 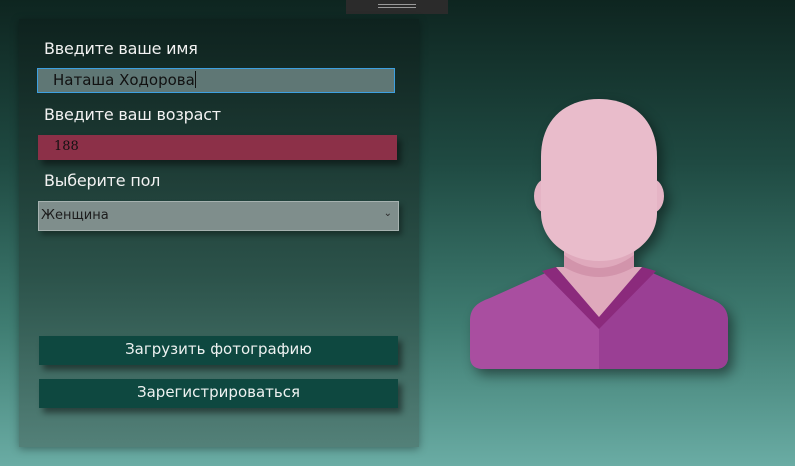 What do you see at coordinates (217, 147) in the screenshot?
I see `age-input: 188` at bounding box center [217, 147].